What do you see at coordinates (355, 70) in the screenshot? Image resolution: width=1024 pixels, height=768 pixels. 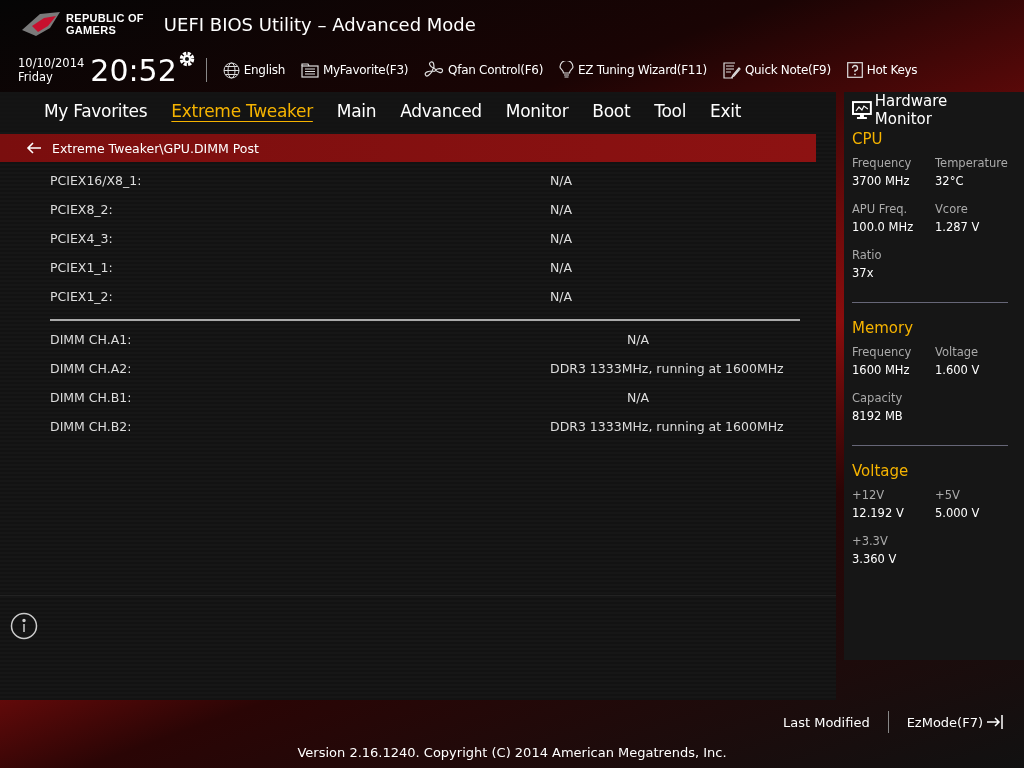 I see `toolbar-button: MyFavorite(F3)` at bounding box center [355, 70].